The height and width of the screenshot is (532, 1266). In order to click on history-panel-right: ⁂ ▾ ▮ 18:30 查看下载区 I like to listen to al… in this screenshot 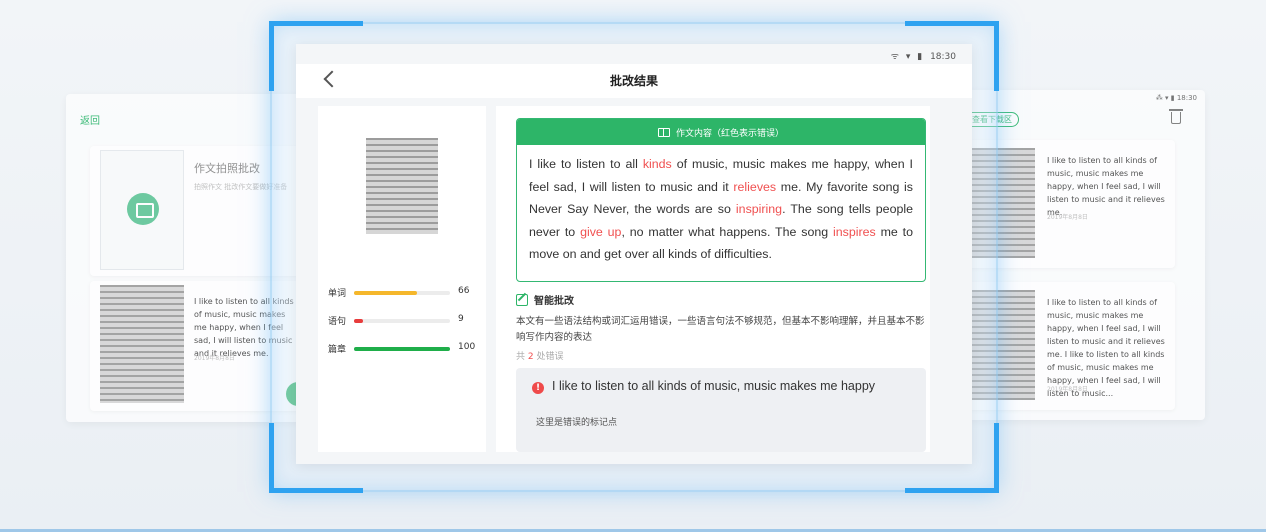, I will do `click(1085, 255)`.